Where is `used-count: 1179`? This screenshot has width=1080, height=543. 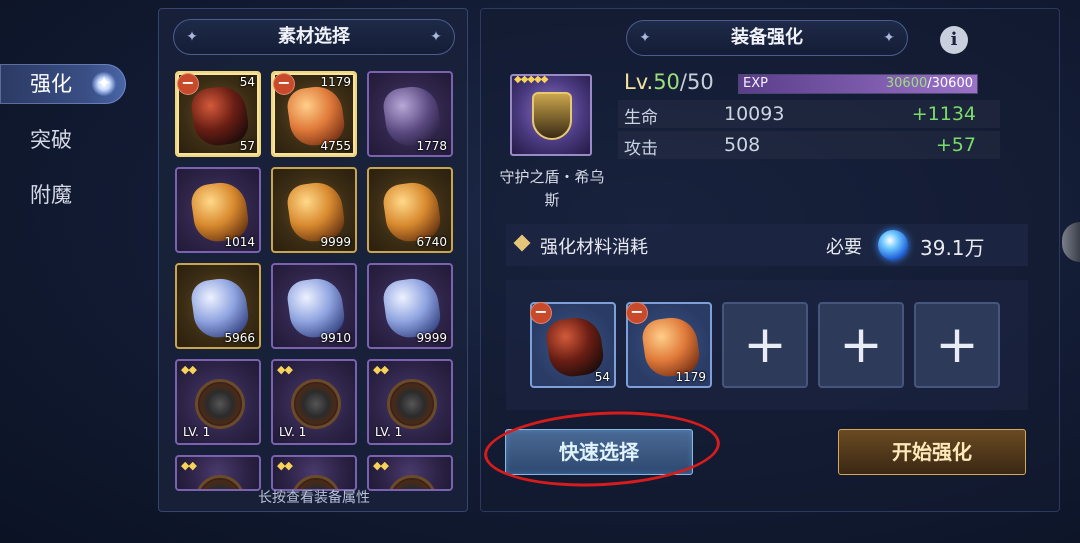 used-count: 1179 is located at coordinates (690, 377).